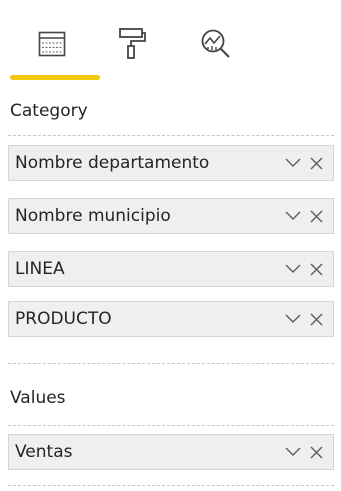 The height and width of the screenshot is (491, 341). Describe the element at coordinates (171, 452) in the screenshot. I see `field-well-ventas: Ventas` at that location.